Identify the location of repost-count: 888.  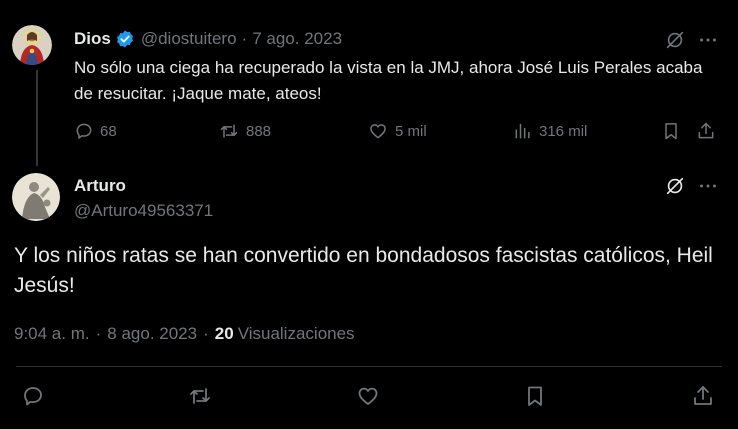
(259, 131).